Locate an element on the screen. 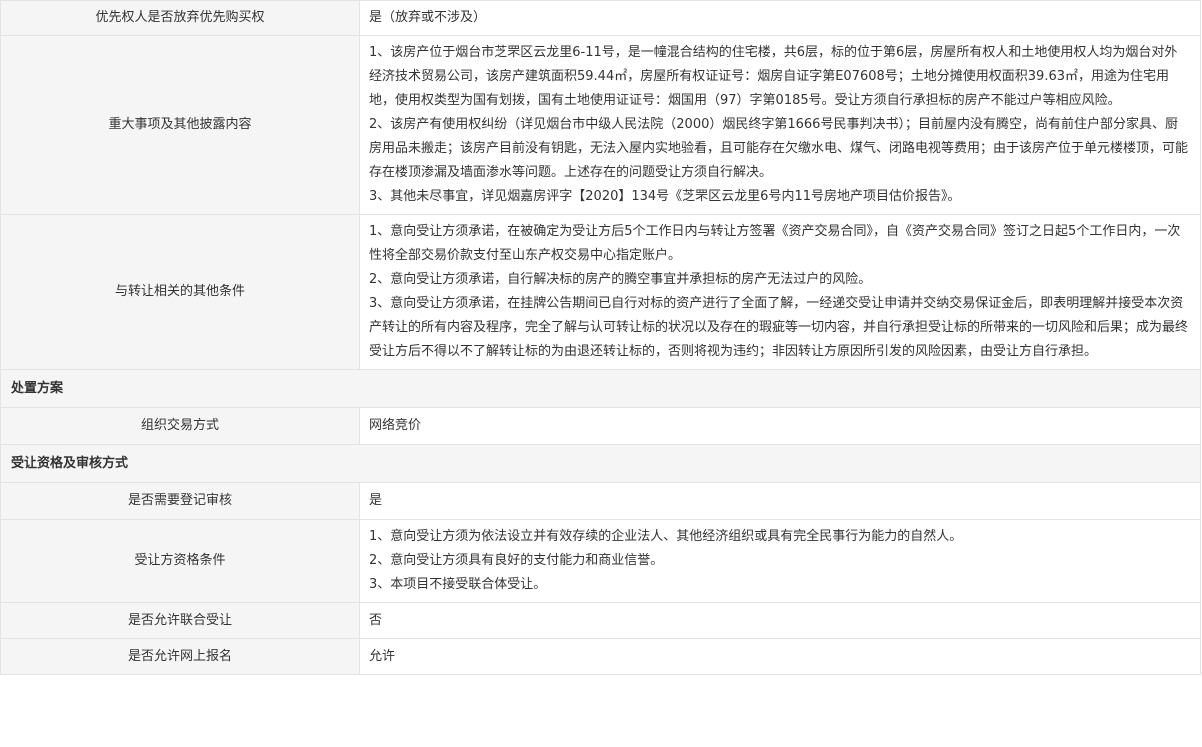 This screenshot has height=747, width=1202. trade-method-label: 组织交易方式 is located at coordinates (180, 426).